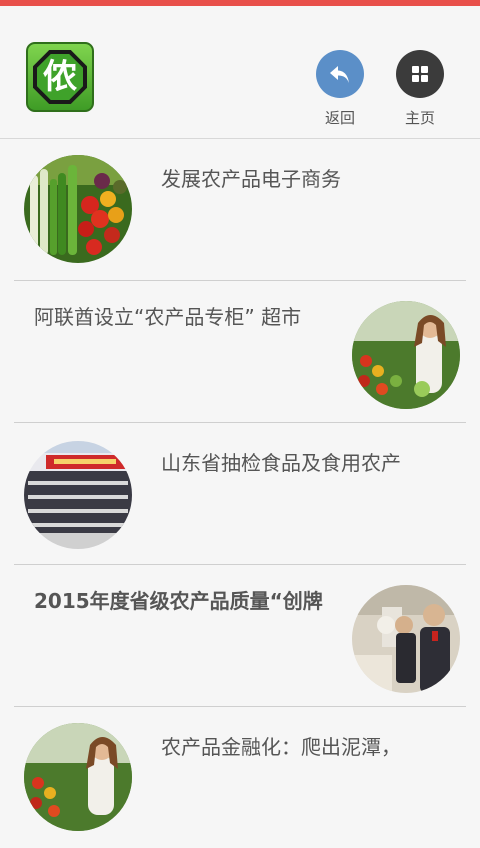 The image size is (480, 848). Describe the element at coordinates (339, 118) in the screenshot. I see `back-label: 返回` at that location.